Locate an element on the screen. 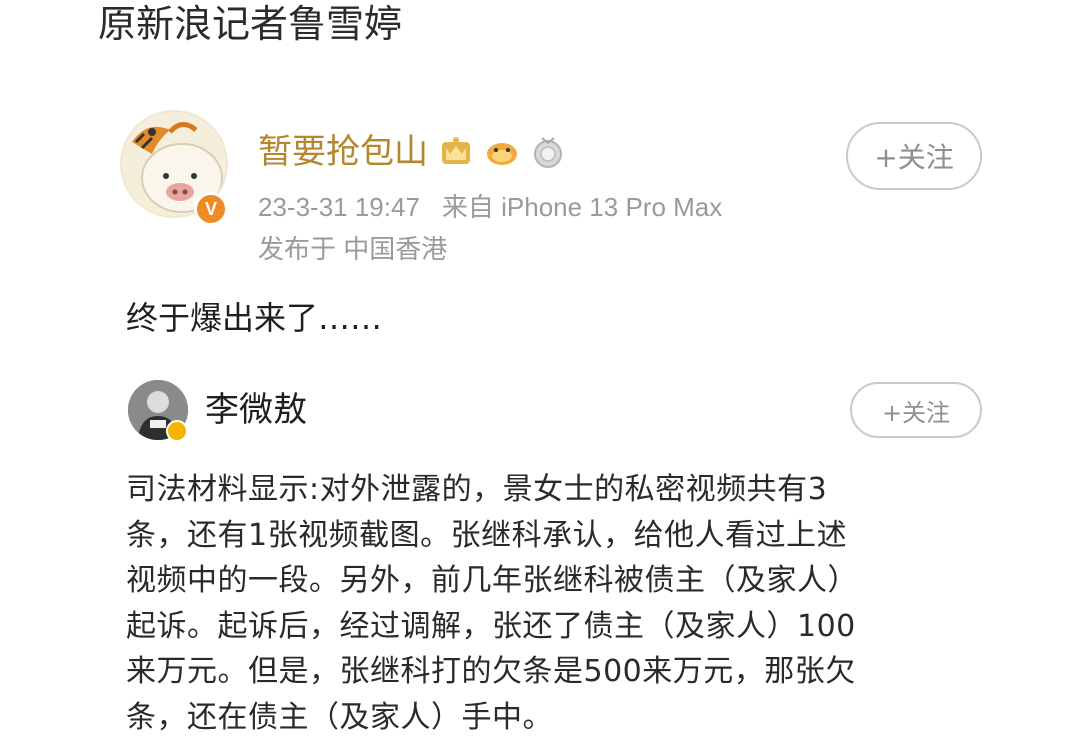  caption-title: 原新浪记者鲁雪婷 is located at coordinates (250, 24).